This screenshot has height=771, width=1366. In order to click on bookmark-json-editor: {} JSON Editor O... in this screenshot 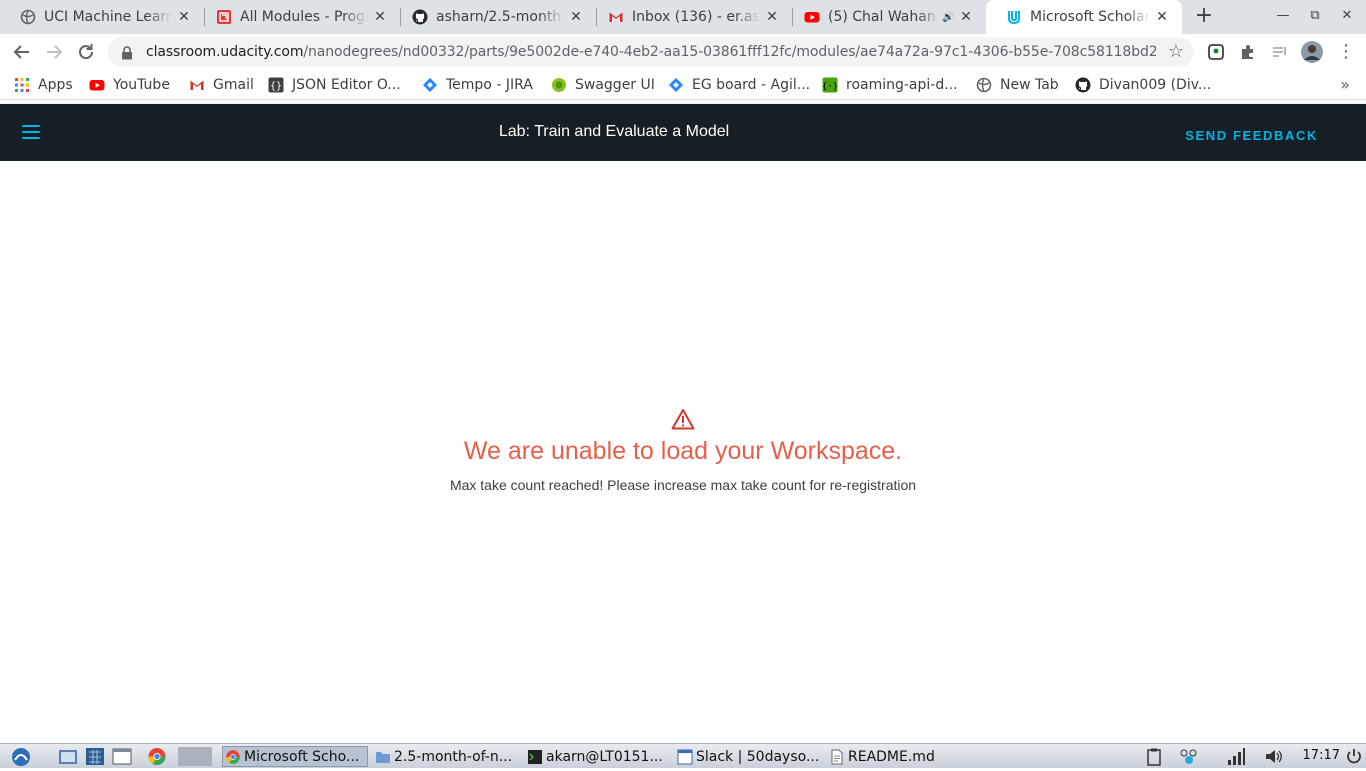, I will do `click(334, 85)`.